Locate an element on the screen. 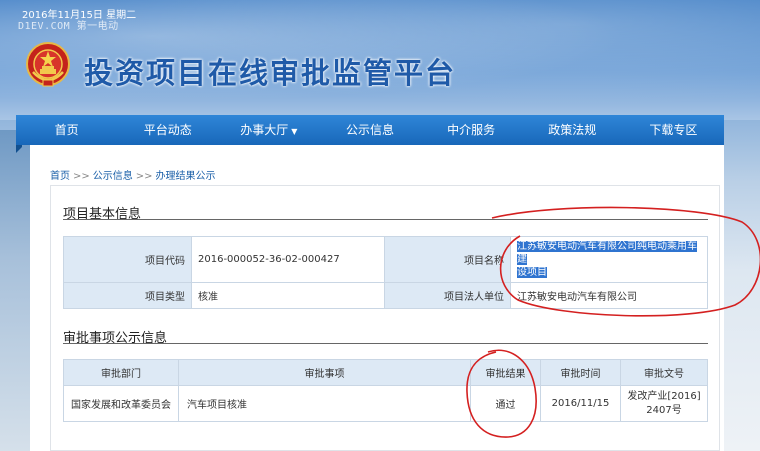 This screenshot has width=760, height=451. table-header-row: 审批部门 审批事项 审批结果 审批时间 审批文号 is located at coordinates (385, 372).